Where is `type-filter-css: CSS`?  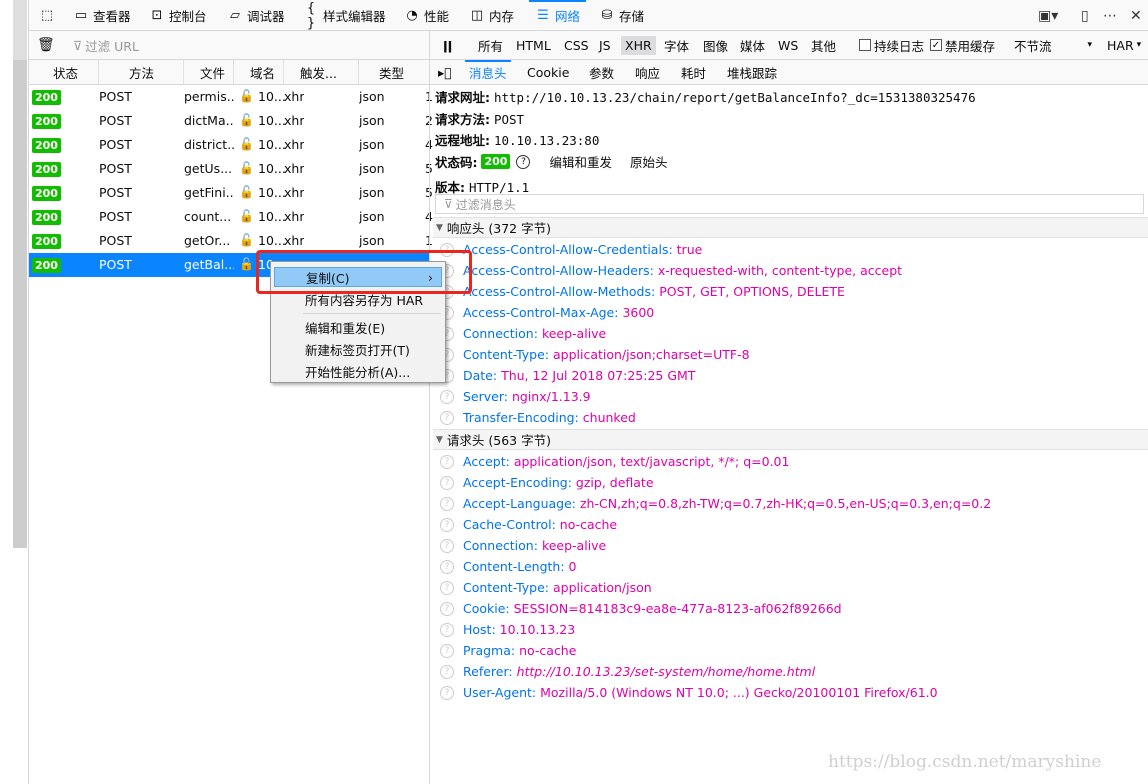 type-filter-css: CSS is located at coordinates (576, 45).